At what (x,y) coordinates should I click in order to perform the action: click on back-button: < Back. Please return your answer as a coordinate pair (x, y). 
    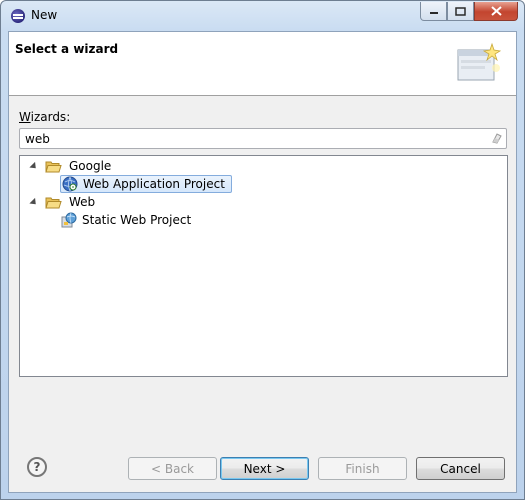
    Looking at the image, I should click on (172, 468).